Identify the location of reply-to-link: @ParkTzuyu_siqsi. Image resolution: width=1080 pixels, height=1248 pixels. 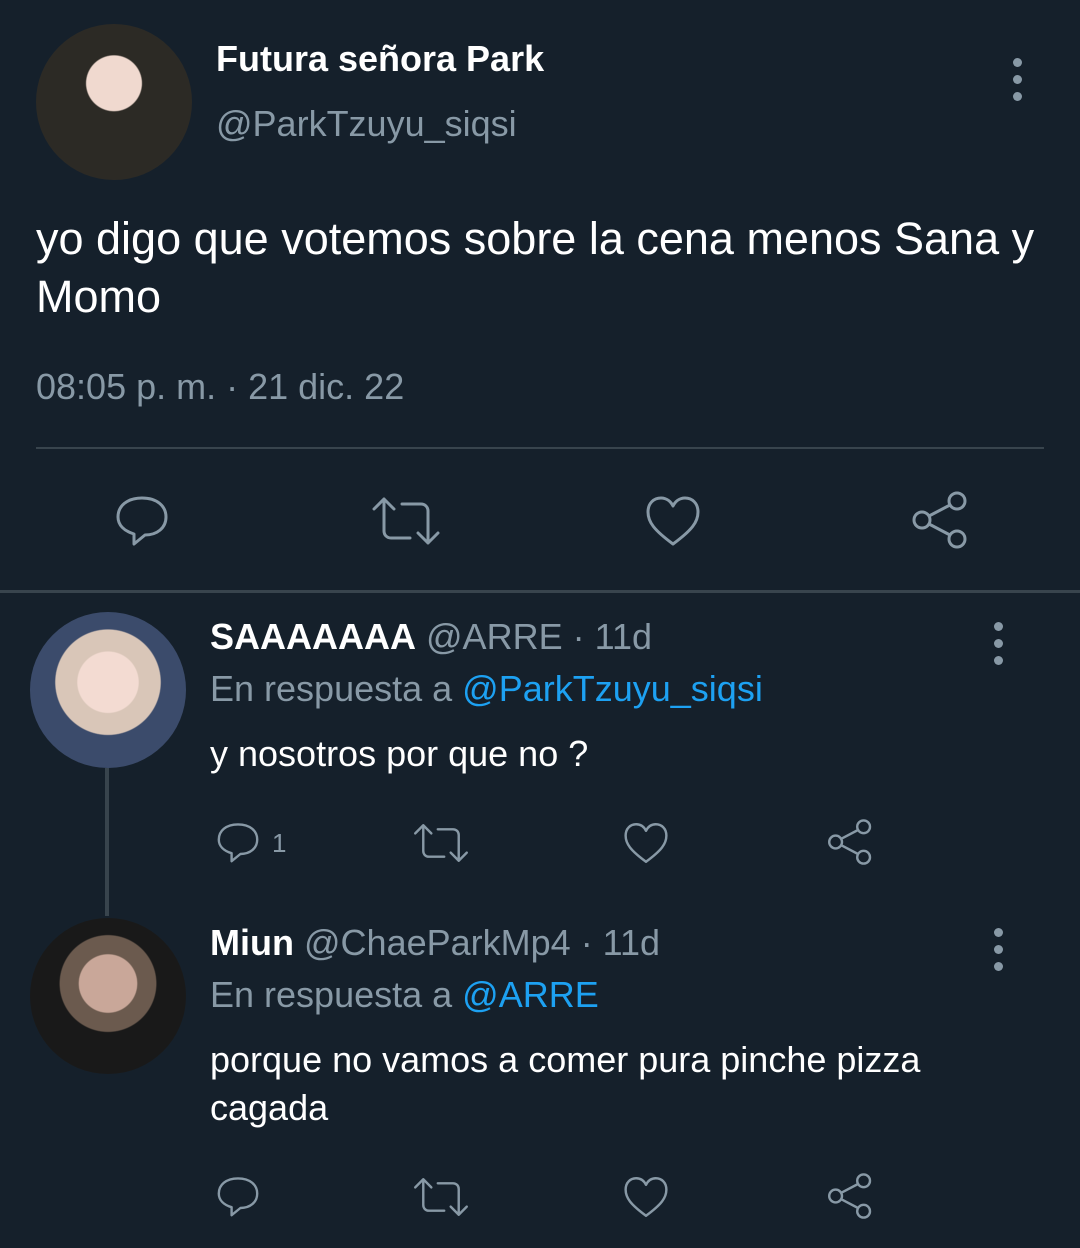
(612, 688).